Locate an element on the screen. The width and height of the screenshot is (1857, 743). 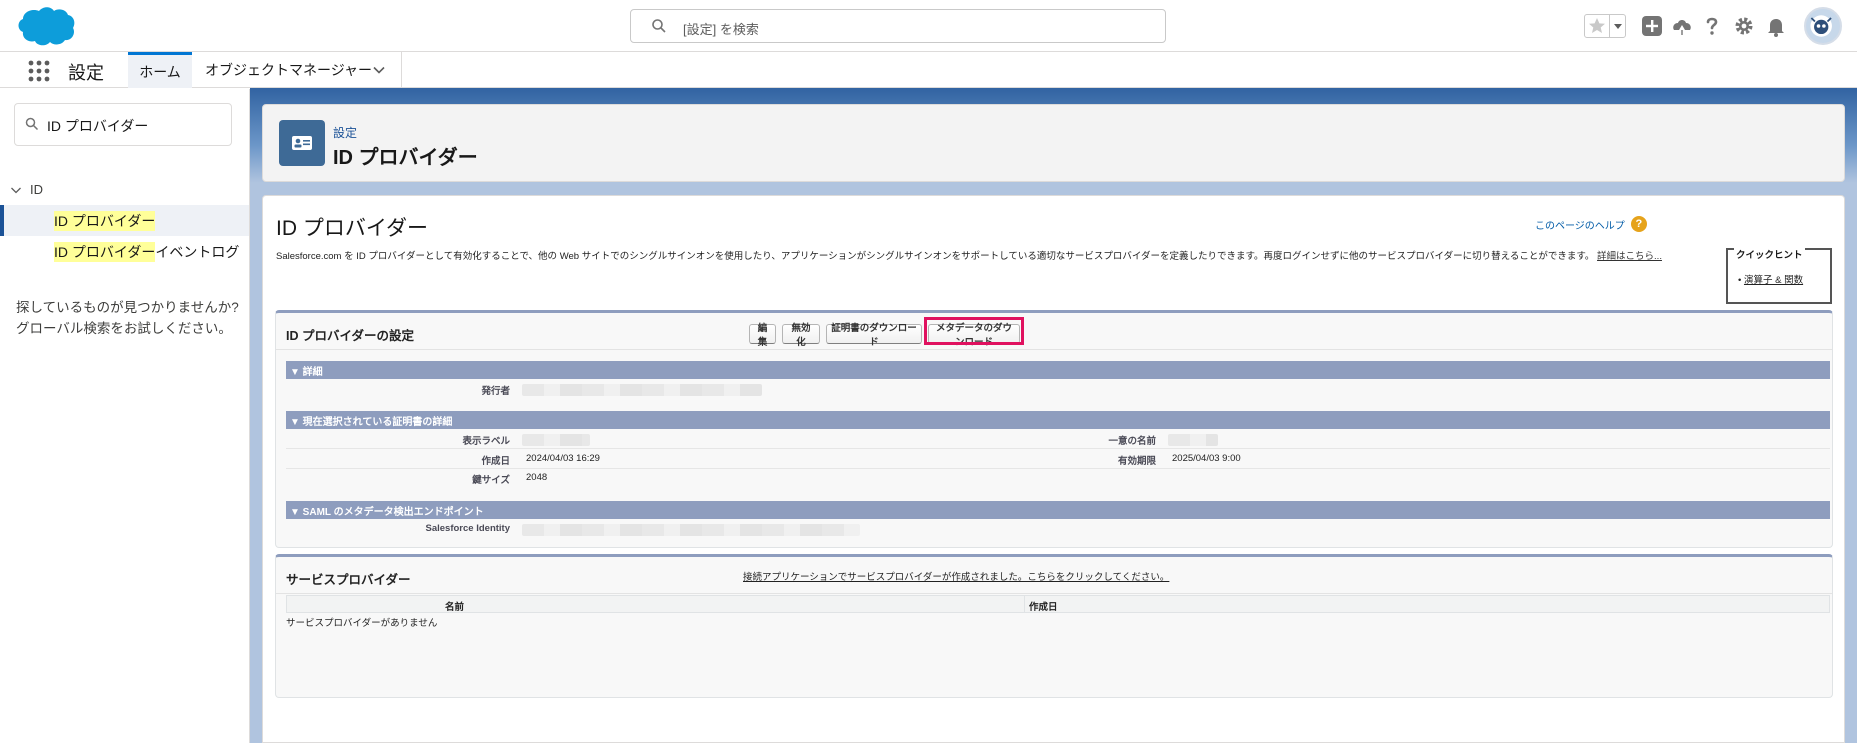
page-header: 設定 ID プロバイダー is located at coordinates (1053, 143).